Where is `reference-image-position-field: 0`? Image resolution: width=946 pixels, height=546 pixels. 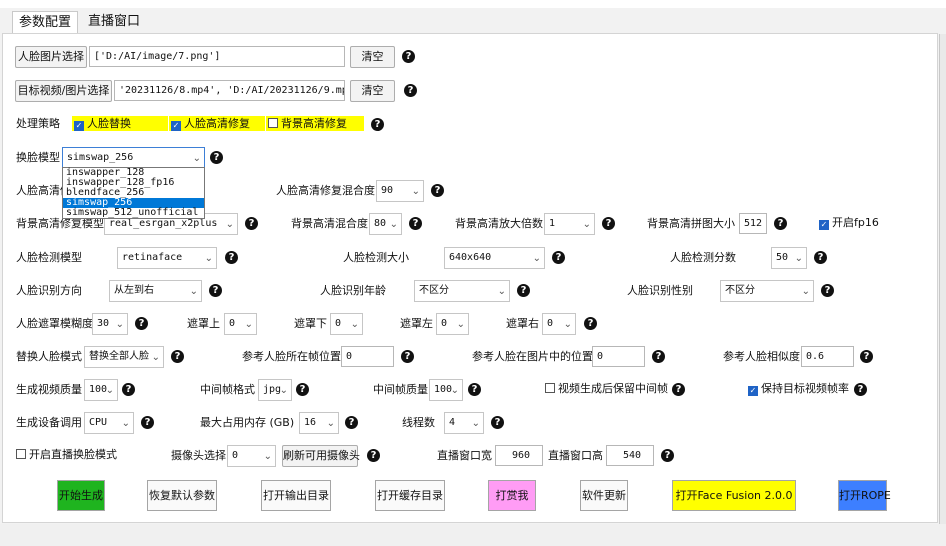
reference-image-position-field: 0 is located at coordinates (618, 356).